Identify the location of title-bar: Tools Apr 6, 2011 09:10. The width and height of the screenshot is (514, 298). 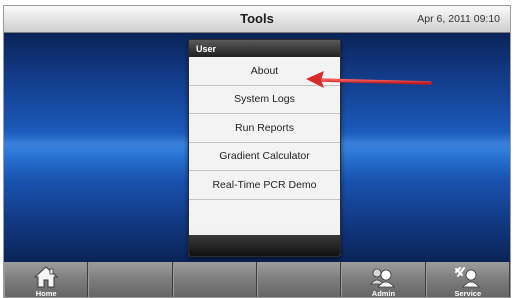
(257, 19).